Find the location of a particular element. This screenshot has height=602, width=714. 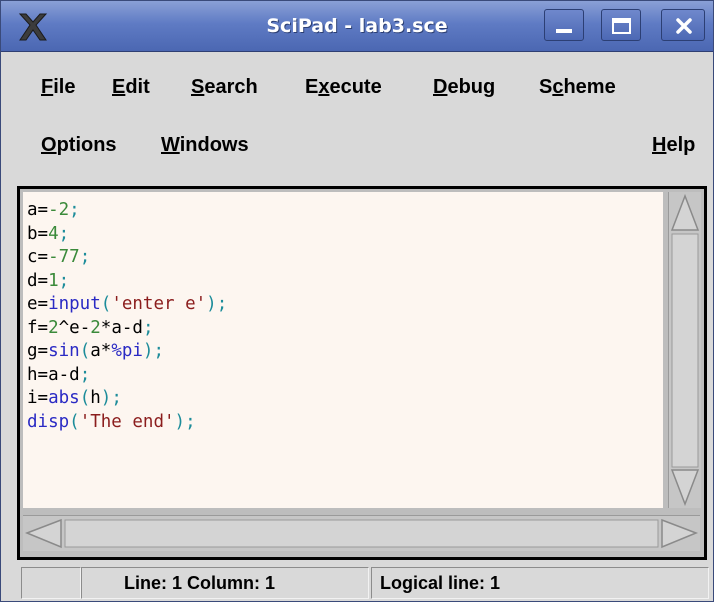

horizontal-scroll-thumb is located at coordinates (361, 533).